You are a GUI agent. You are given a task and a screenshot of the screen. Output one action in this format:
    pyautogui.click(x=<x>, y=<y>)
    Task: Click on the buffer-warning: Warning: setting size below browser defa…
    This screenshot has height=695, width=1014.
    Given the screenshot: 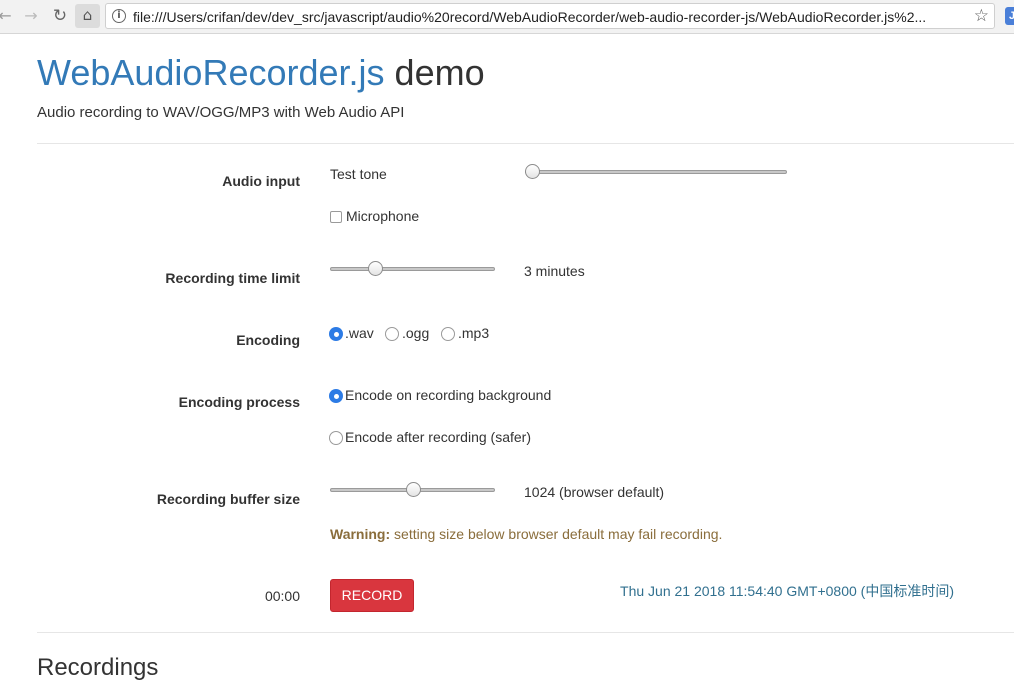 What is the action you would take?
    pyautogui.click(x=526, y=534)
    